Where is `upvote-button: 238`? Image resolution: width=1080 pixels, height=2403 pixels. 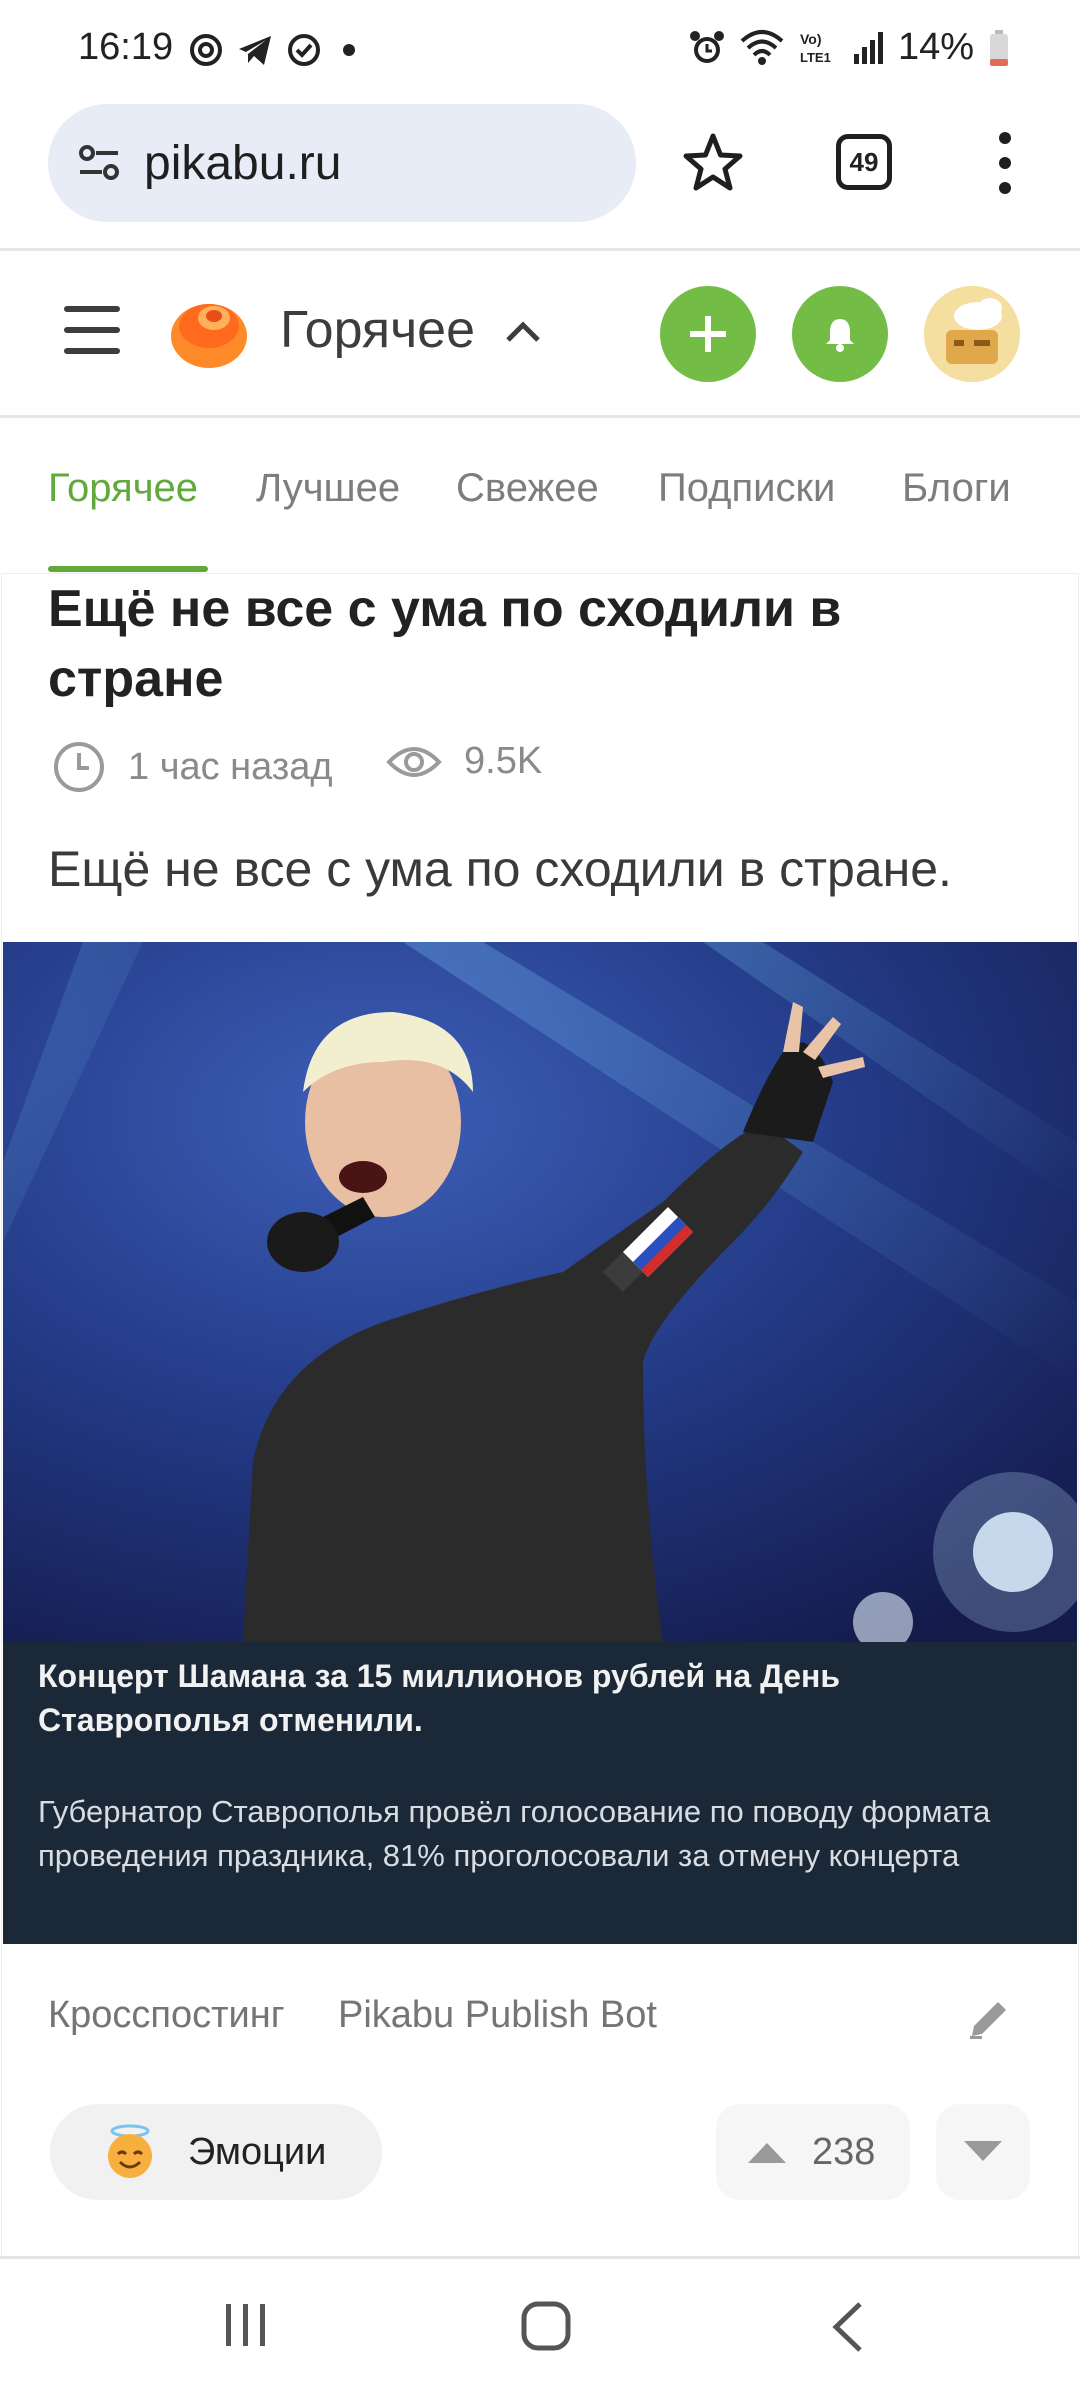 upvote-button: 238 is located at coordinates (813, 2152).